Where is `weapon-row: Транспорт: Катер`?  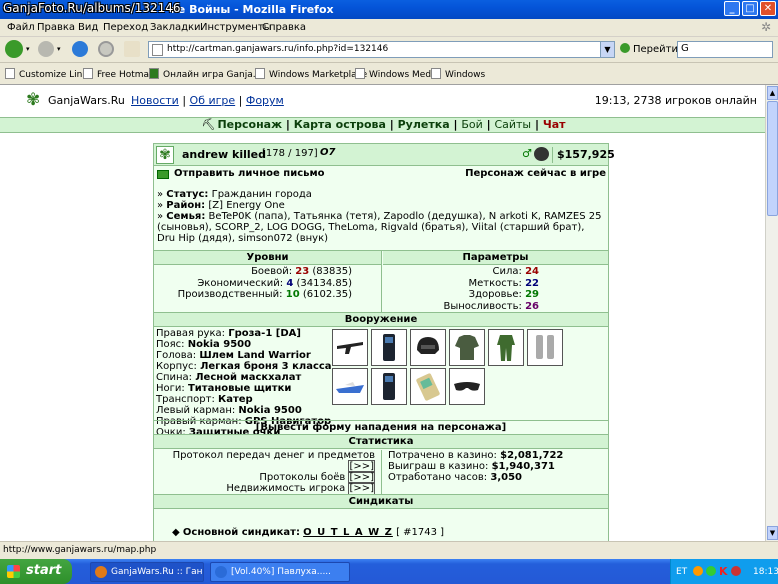 weapon-row: Транспорт: Катер is located at coordinates (204, 399).